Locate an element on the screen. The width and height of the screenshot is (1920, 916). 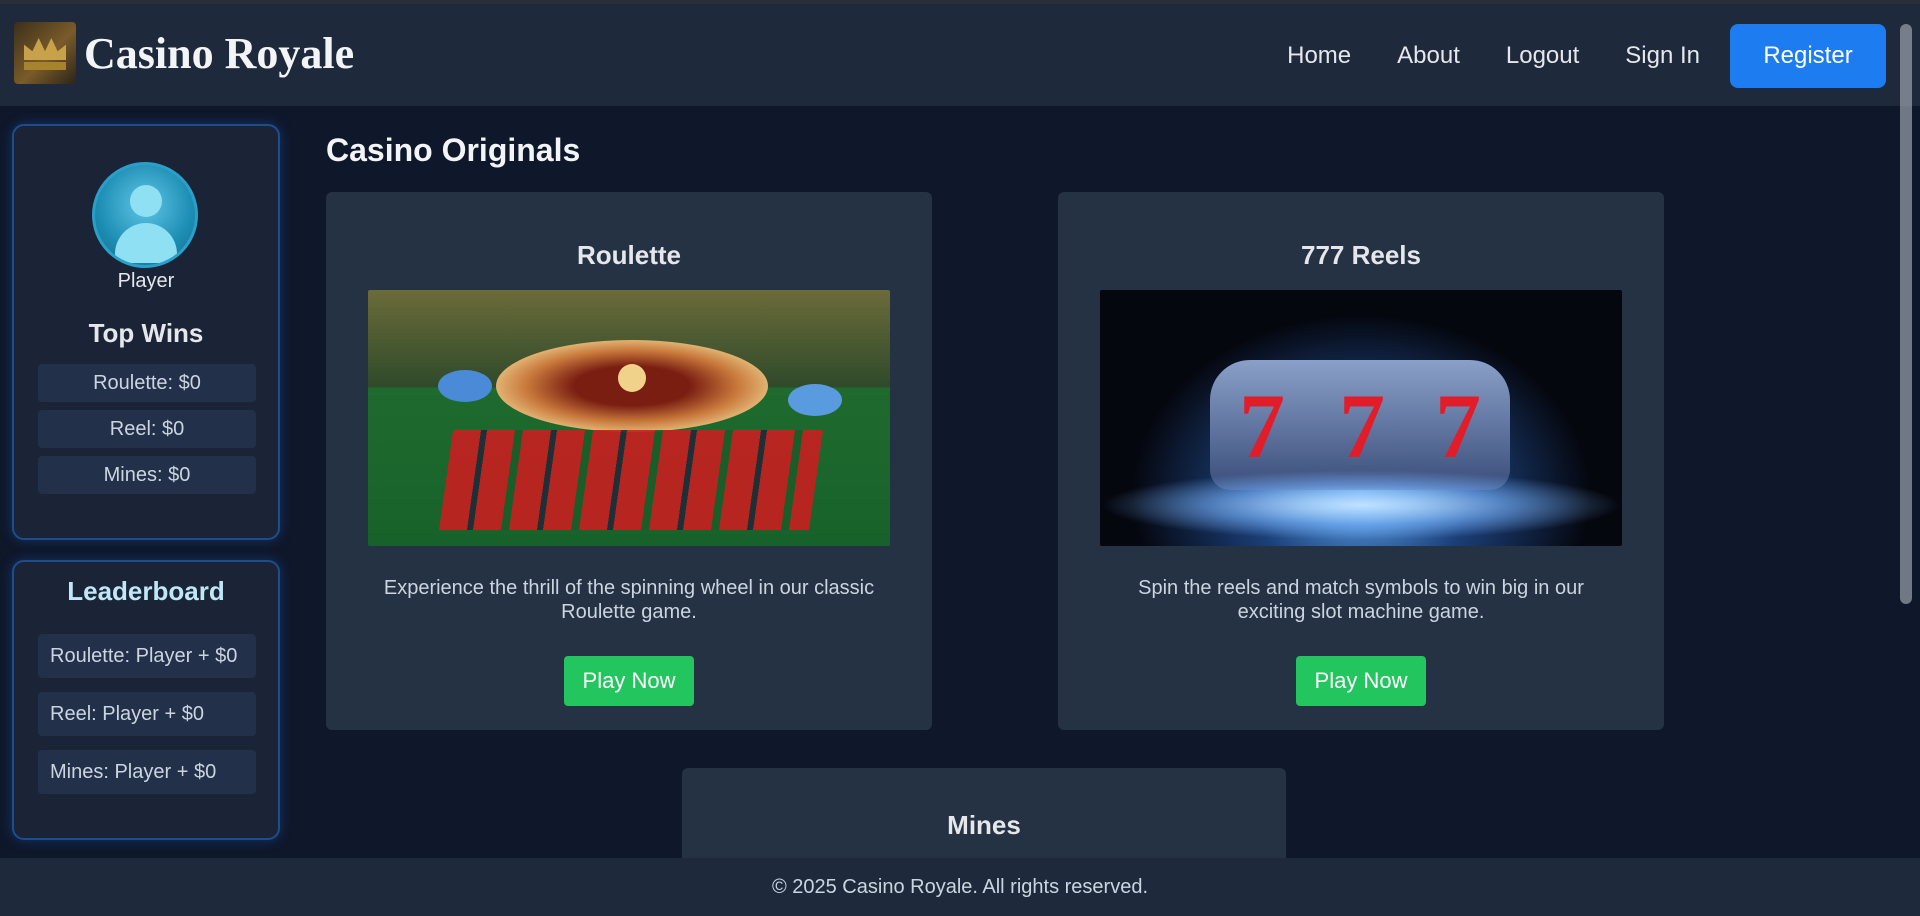
roulette-betting-grid is located at coordinates (631, 480).